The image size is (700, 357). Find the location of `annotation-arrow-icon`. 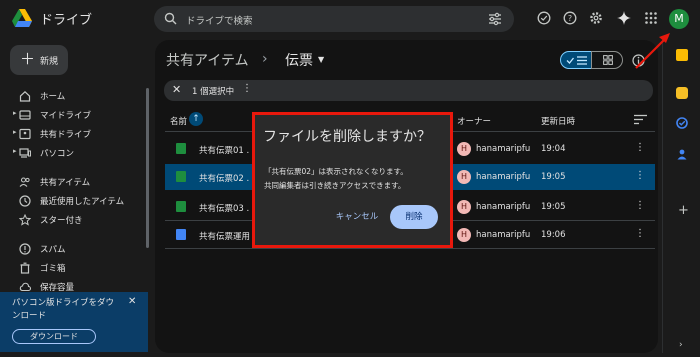

annotation-arrow-icon is located at coordinates (652, 51).